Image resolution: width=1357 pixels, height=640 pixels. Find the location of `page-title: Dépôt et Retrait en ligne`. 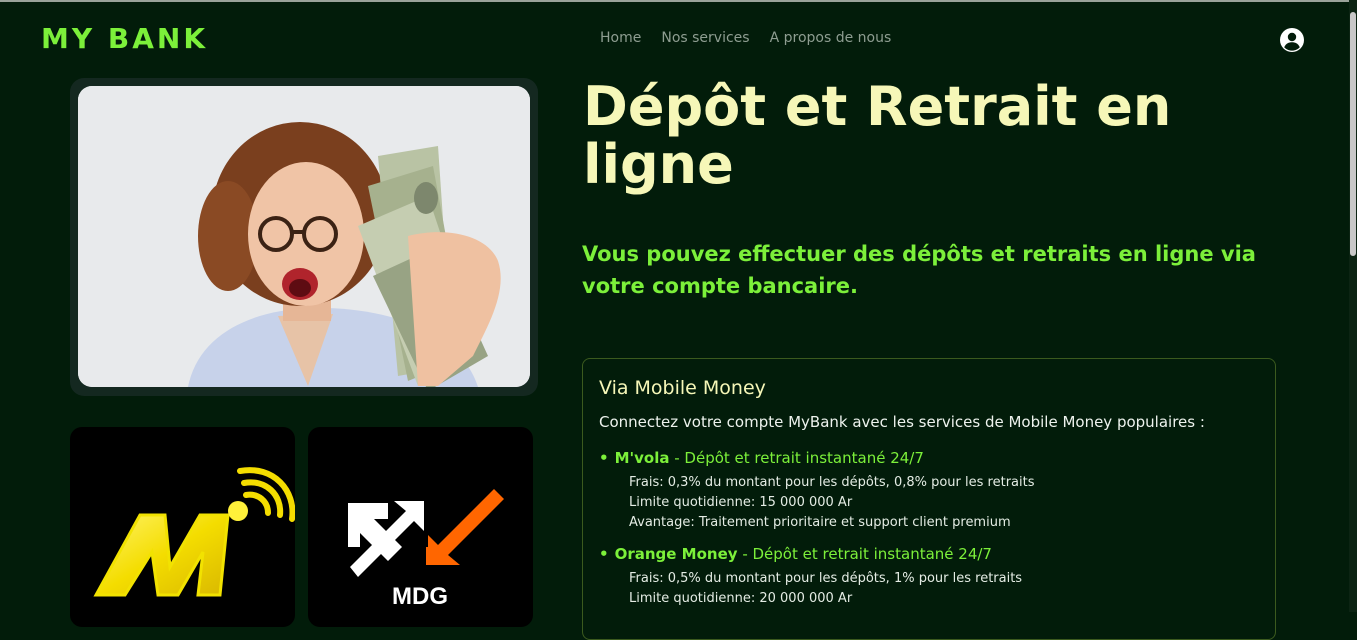

page-title: Dépôt et Retrait en ligne is located at coordinates (877, 135).